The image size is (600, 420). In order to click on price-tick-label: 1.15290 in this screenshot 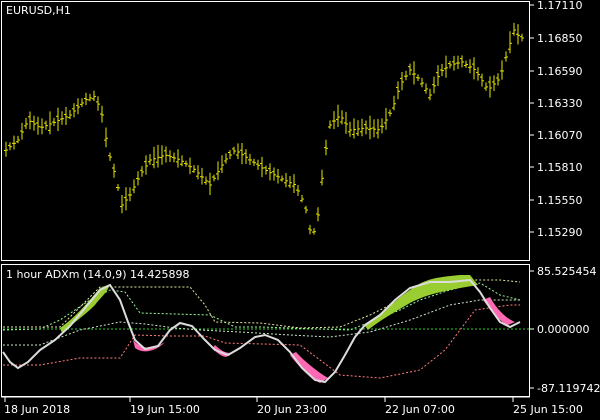, I will do `click(560, 232)`.